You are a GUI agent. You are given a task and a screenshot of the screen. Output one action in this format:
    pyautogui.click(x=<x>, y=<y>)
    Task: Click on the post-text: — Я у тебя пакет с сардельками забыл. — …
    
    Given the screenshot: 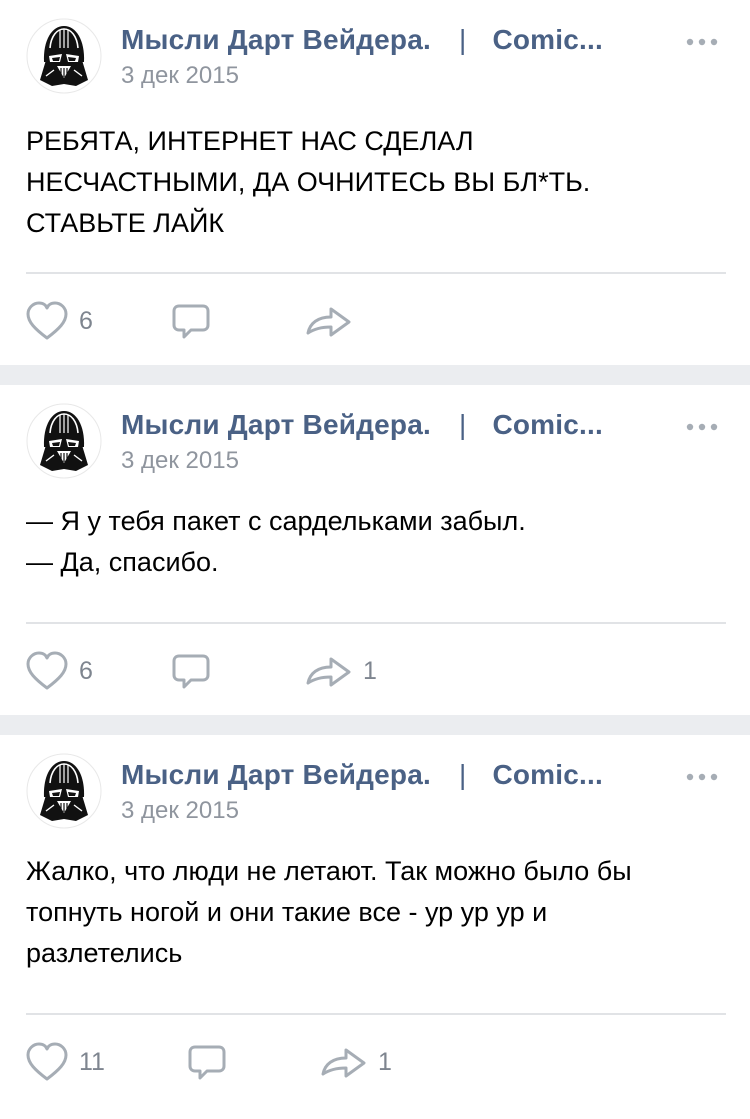 What is the action you would take?
    pyautogui.click(x=276, y=541)
    